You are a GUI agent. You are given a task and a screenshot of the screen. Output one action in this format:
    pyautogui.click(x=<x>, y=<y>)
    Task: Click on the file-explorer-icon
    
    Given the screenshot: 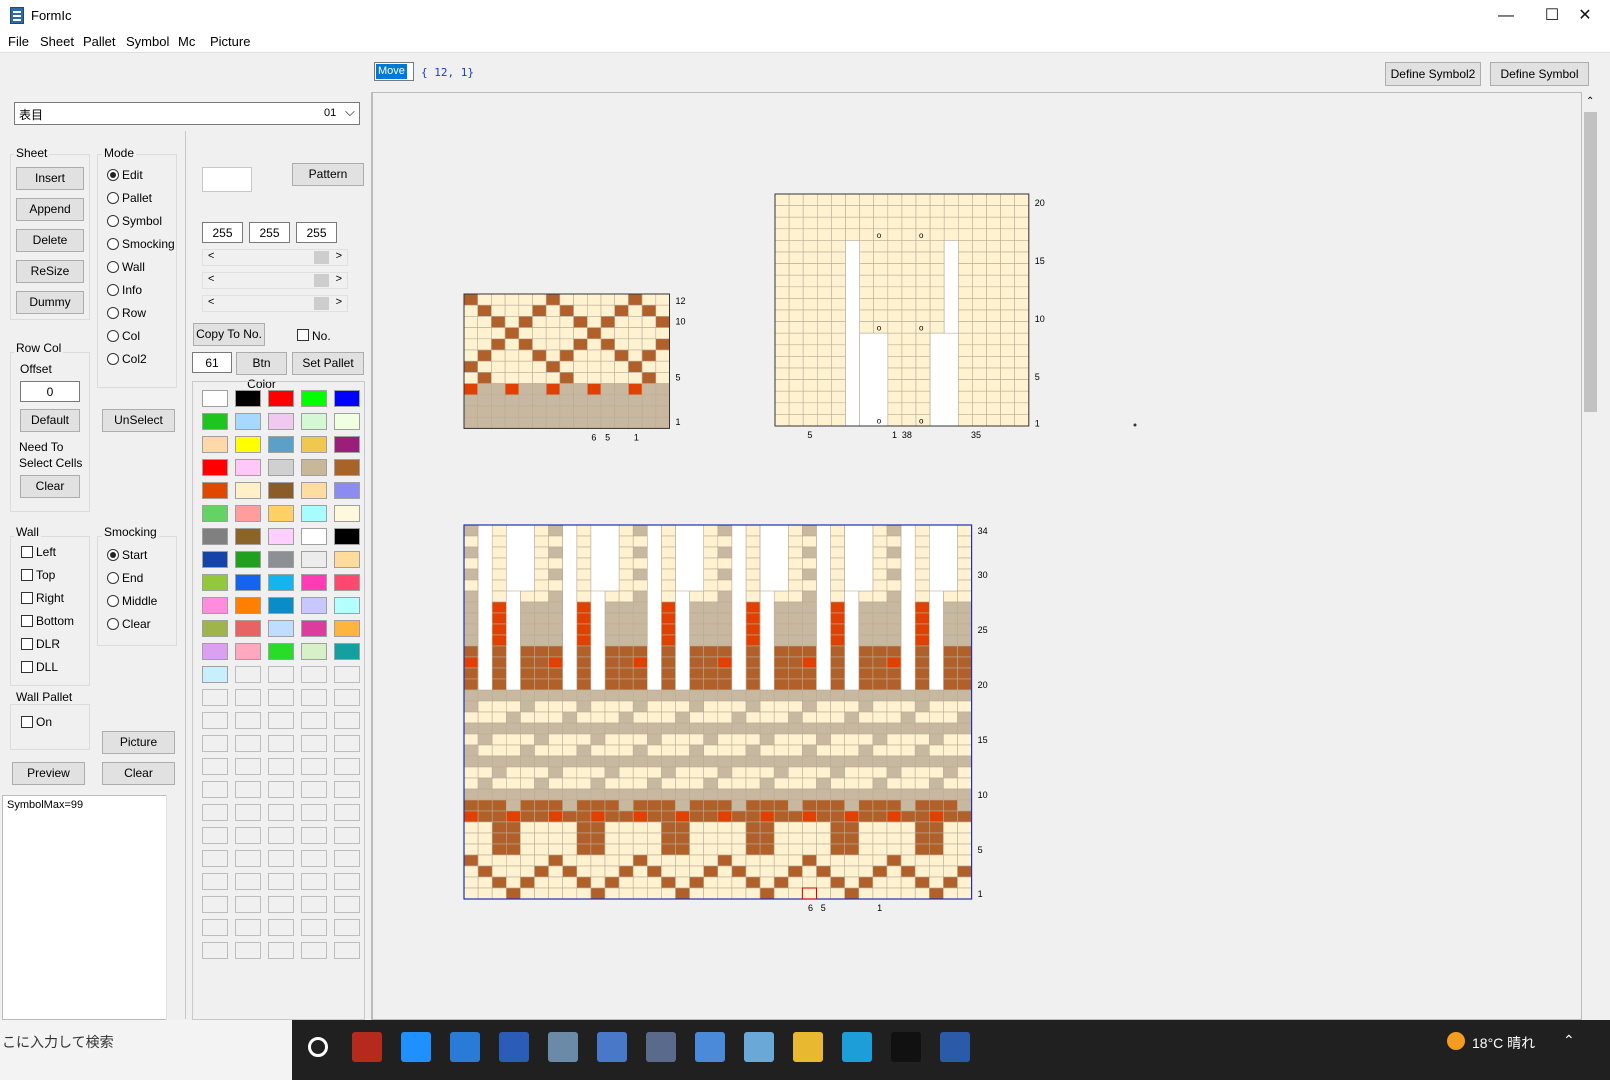 What is the action you would take?
    pyautogui.click(x=808, y=1047)
    